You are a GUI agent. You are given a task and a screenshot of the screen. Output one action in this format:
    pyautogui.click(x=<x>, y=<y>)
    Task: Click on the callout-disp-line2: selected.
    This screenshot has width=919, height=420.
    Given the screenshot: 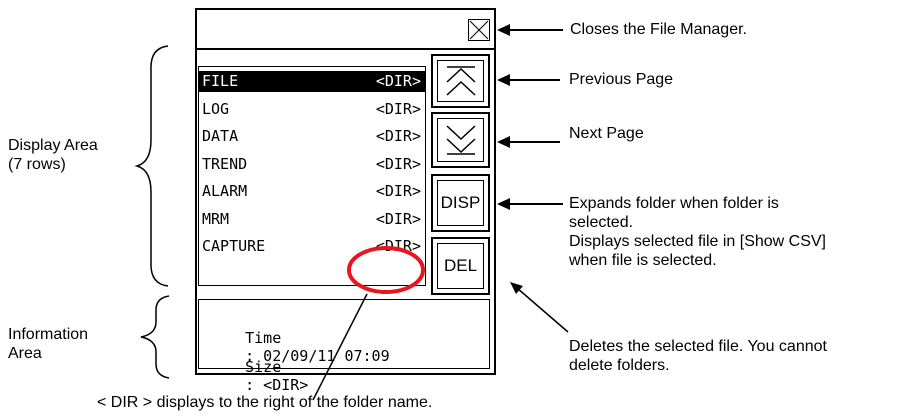 What is the action you would take?
    pyautogui.click(x=601, y=222)
    